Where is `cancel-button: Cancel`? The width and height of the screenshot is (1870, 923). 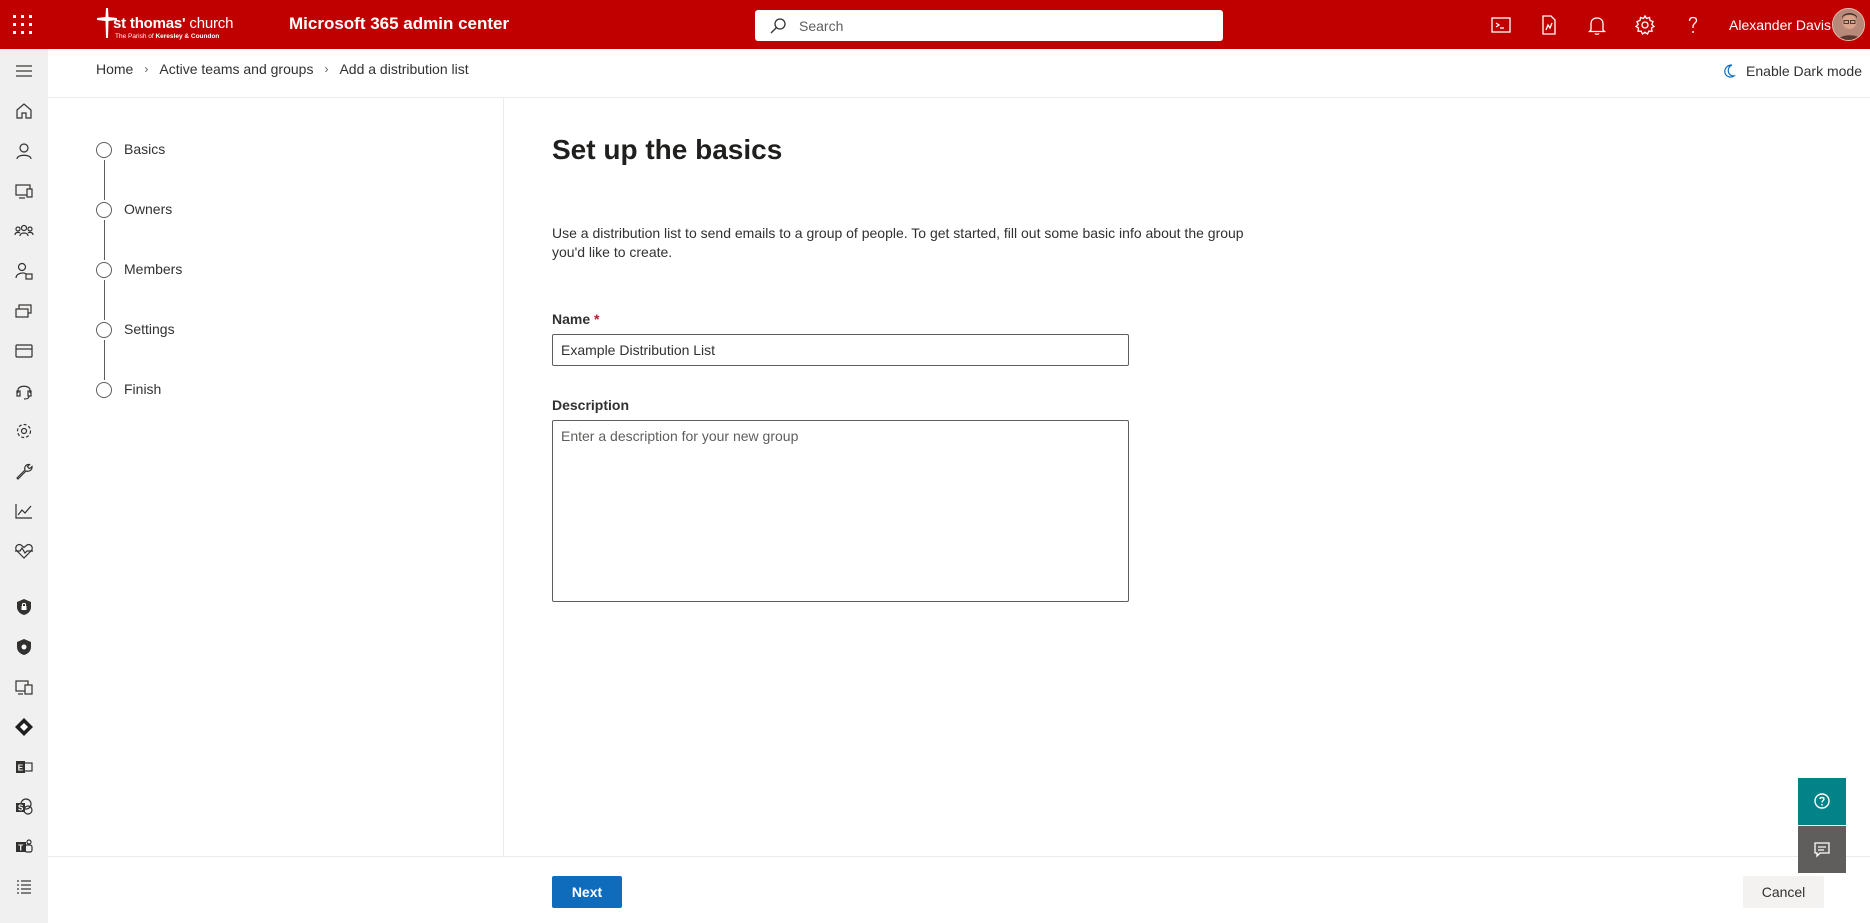 cancel-button: Cancel is located at coordinates (1783, 892).